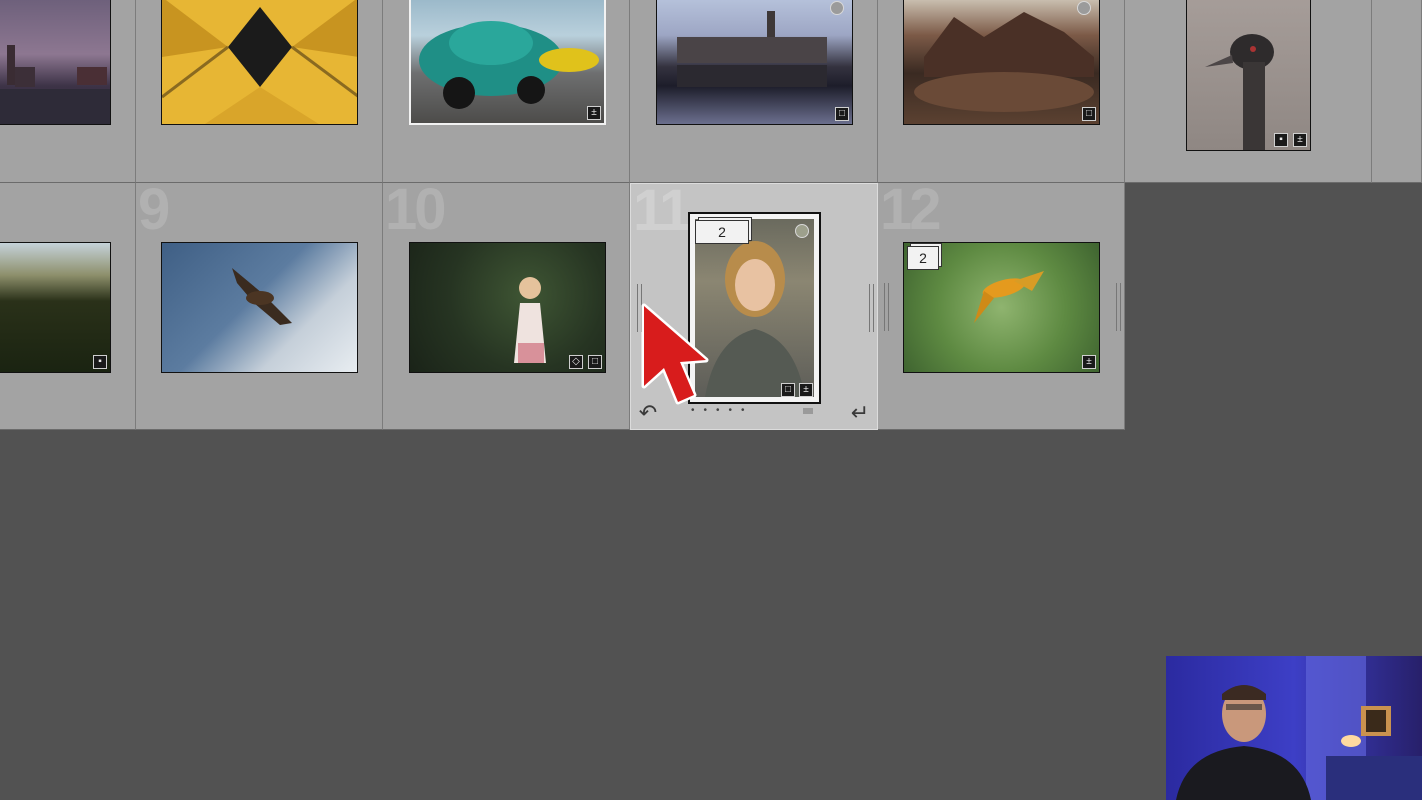 Image resolution: width=1422 pixels, height=800 pixels. What do you see at coordinates (55, 84) in the screenshot?
I see `city-skyline-image` at bounding box center [55, 84].